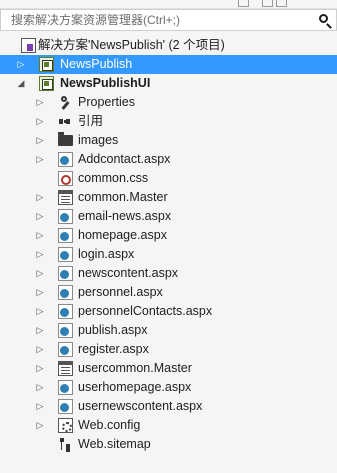 The image size is (337, 473). Describe the element at coordinates (21, 83) in the screenshot. I see `expanded-arrow-icon: ◢` at that location.